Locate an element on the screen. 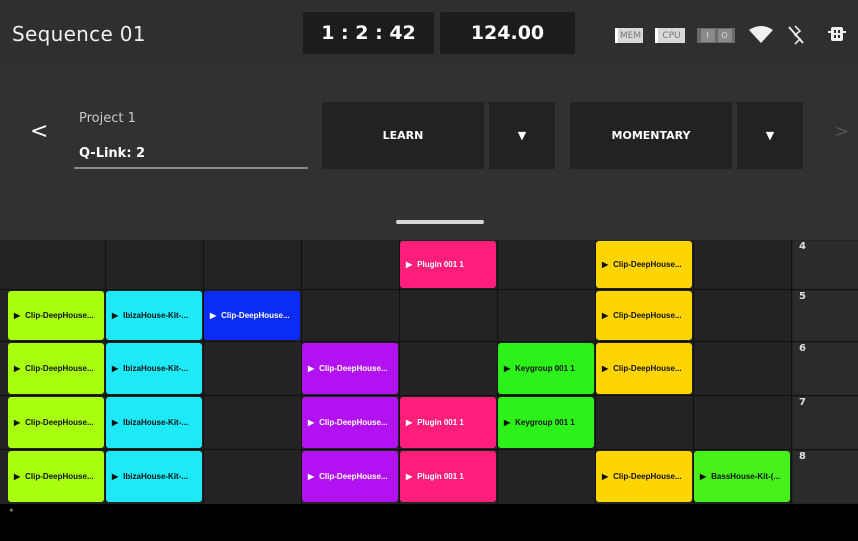 This screenshot has width=858, height=541. panel-drag-handle is located at coordinates (440, 222).